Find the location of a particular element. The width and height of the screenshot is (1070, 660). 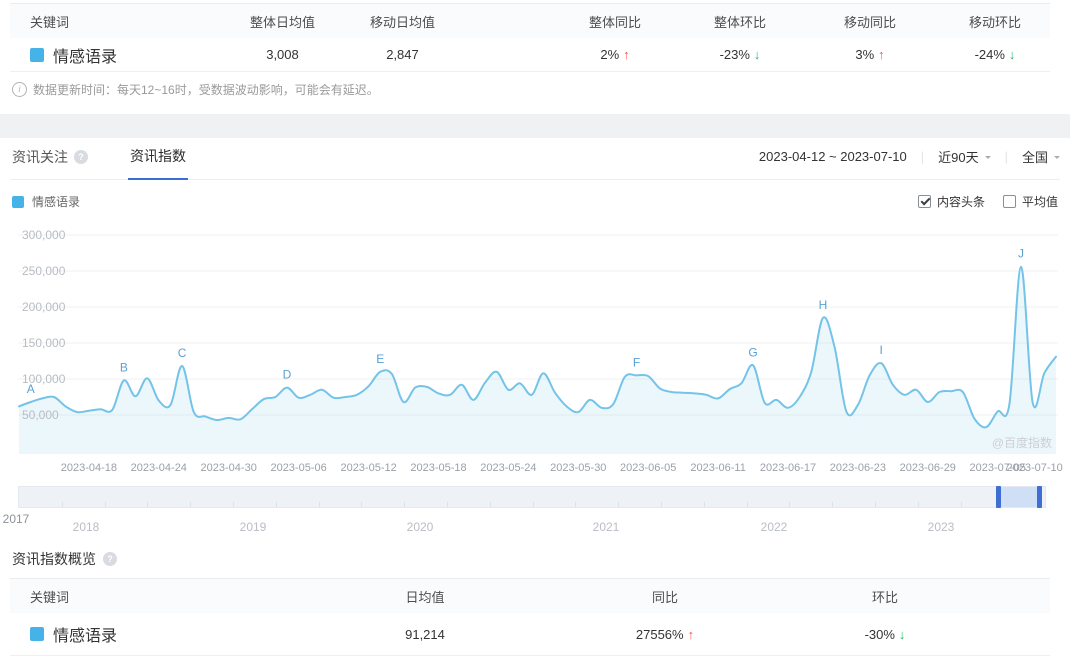

x-axis-label: 2023-06-11 is located at coordinates (718, 468).